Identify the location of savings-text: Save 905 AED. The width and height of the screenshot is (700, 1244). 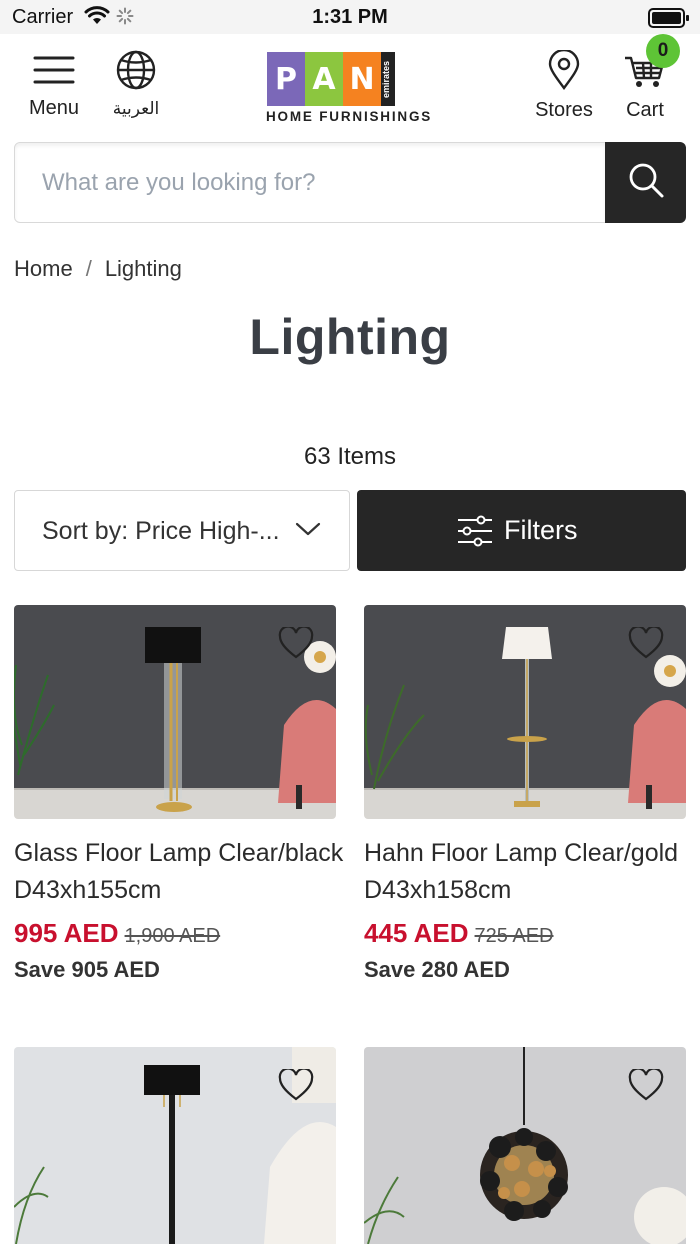
(87, 969).